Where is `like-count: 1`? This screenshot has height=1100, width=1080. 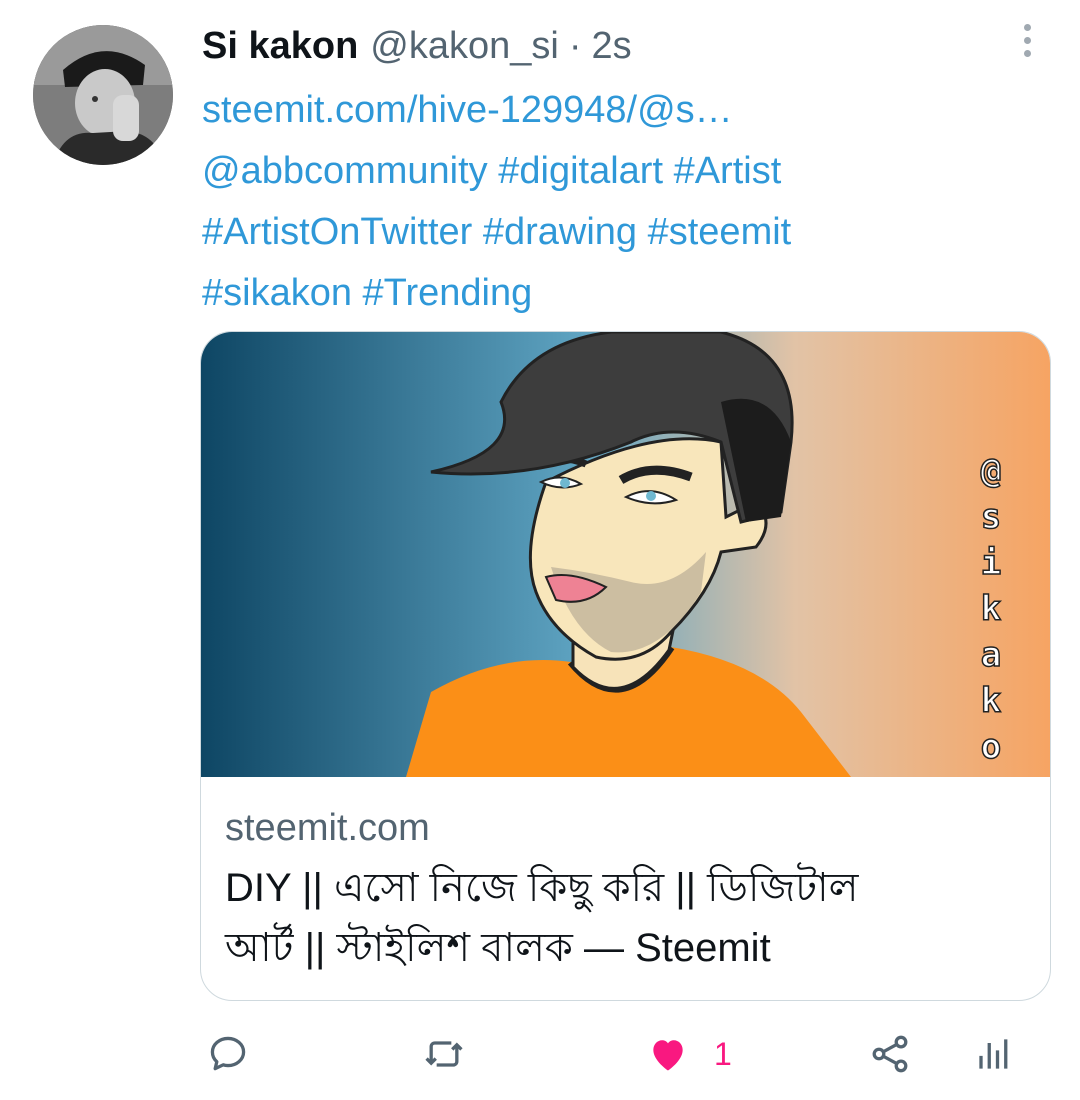
like-count: 1 is located at coordinates (723, 1053).